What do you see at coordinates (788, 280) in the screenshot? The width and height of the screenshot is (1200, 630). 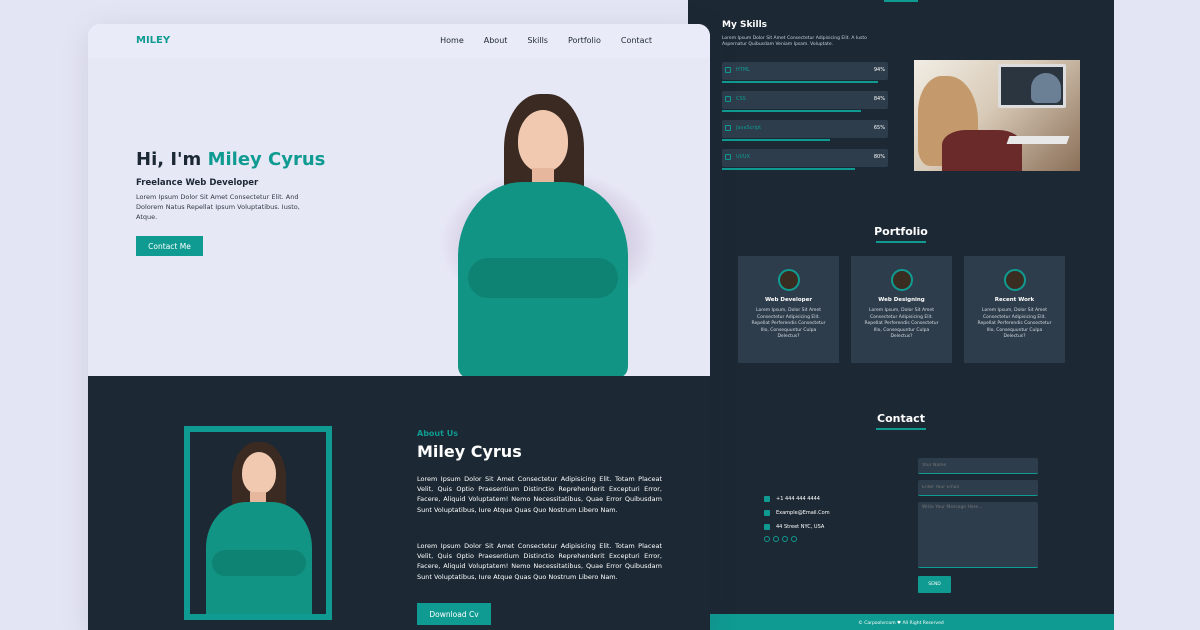 I see `laptop-icon` at bounding box center [788, 280].